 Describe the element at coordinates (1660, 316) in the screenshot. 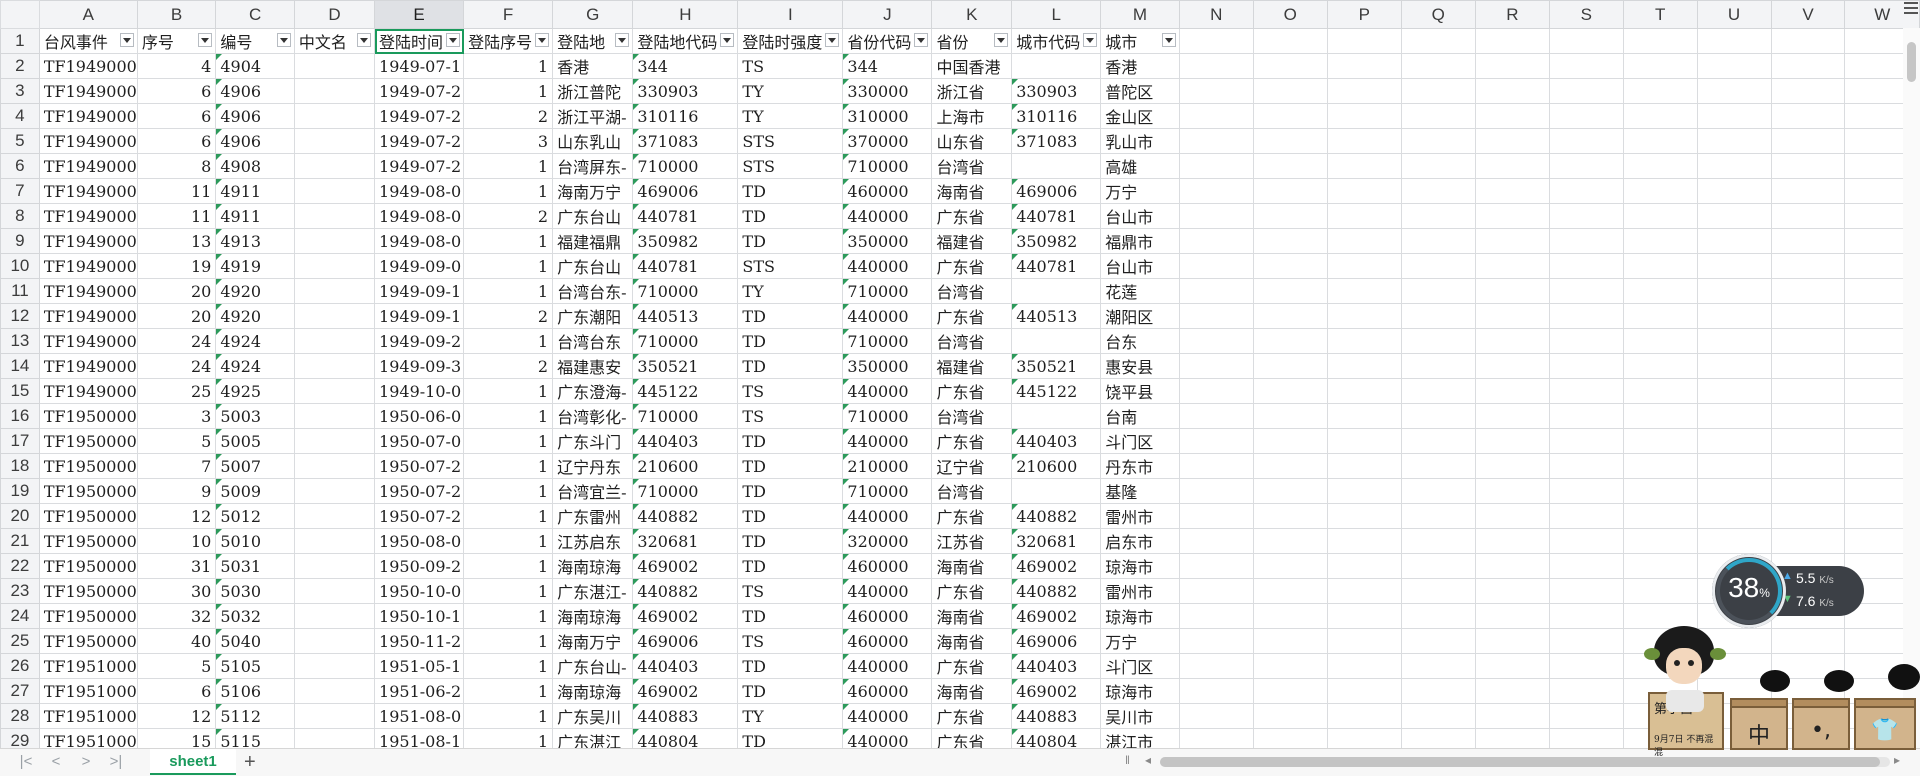

I see `cell-t12` at that location.